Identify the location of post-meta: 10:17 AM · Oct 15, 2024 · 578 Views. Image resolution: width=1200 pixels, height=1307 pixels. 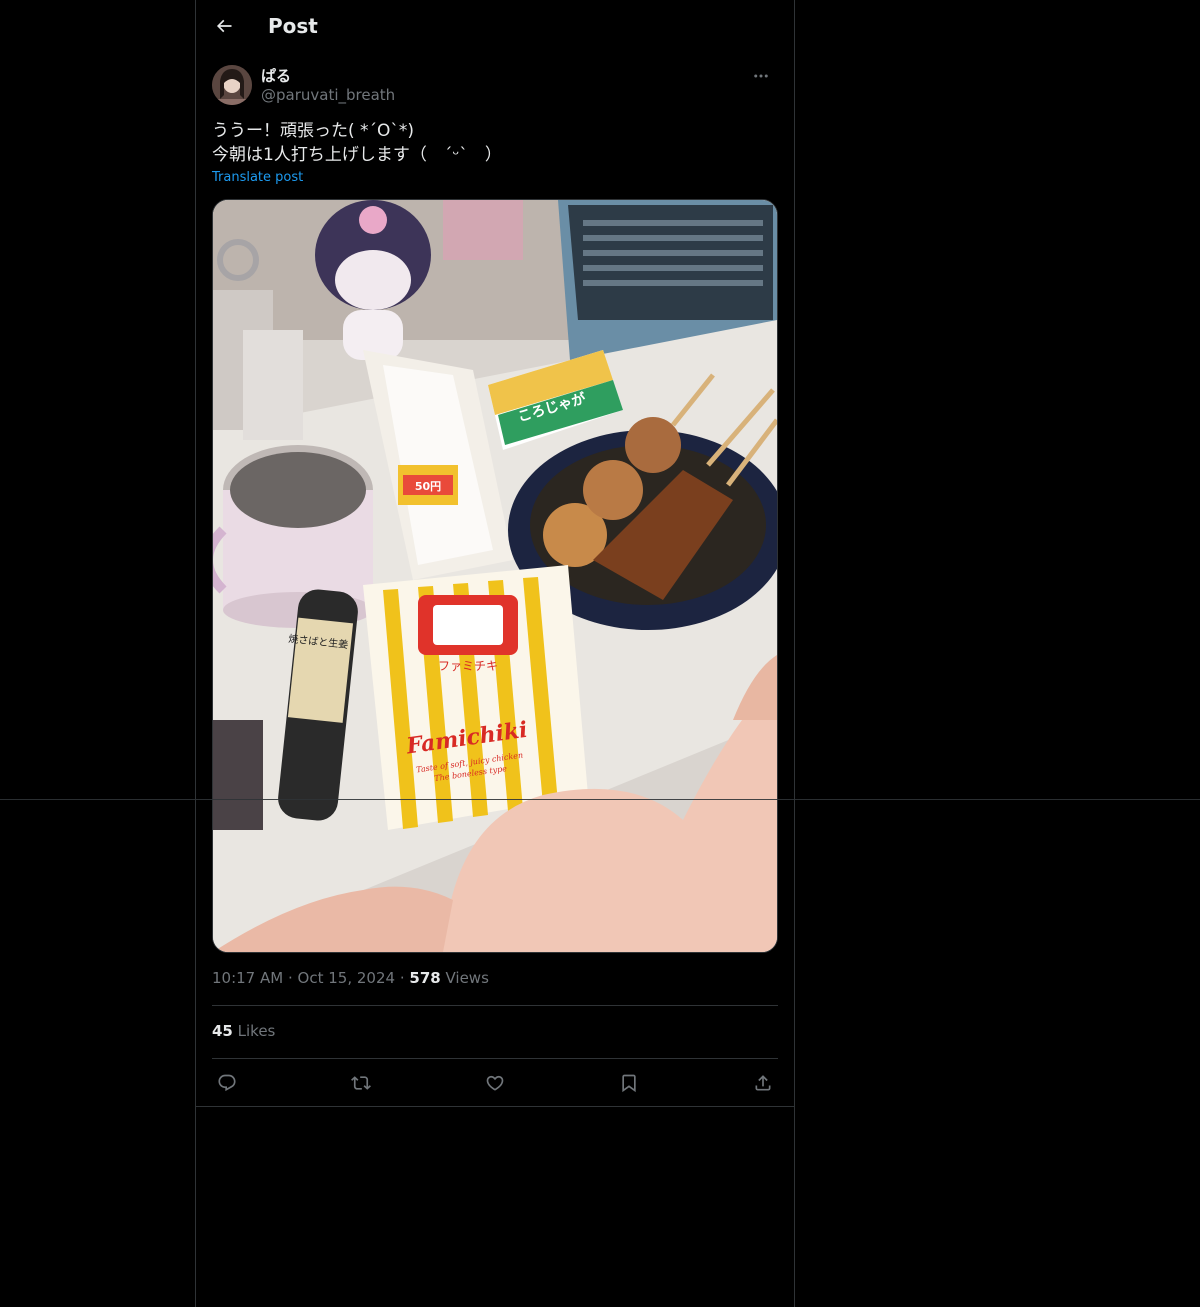
(350, 978).